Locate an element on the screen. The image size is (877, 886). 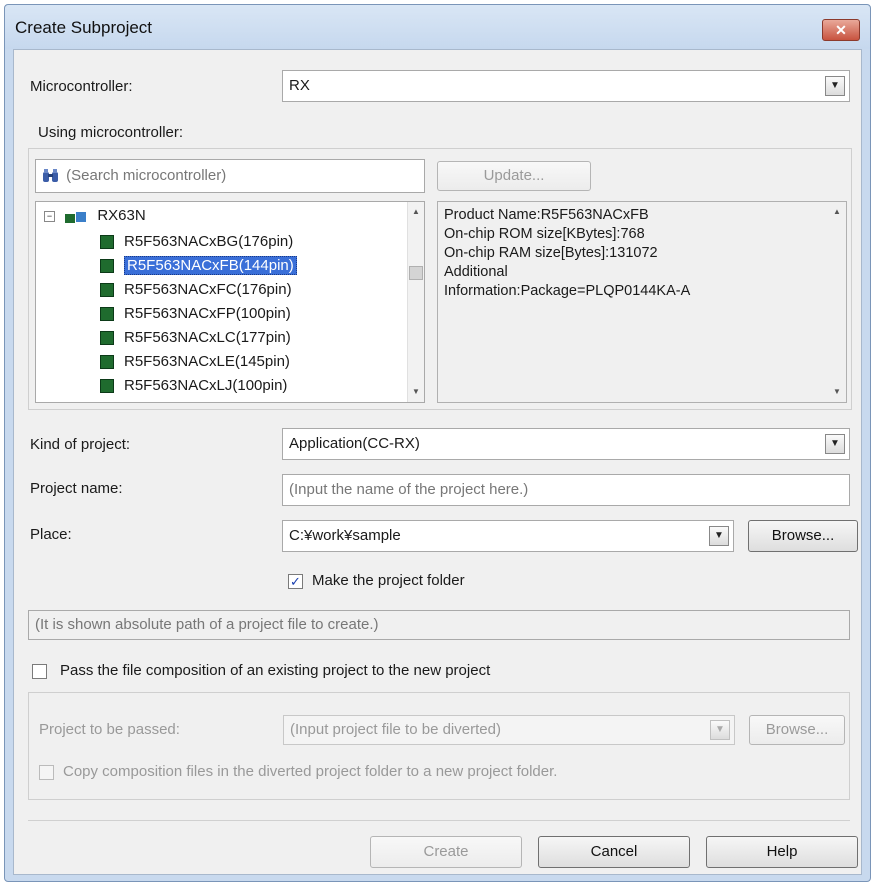
tree-item-label: R5F563NACxLJ(100pin) is located at coordinates (206, 385).